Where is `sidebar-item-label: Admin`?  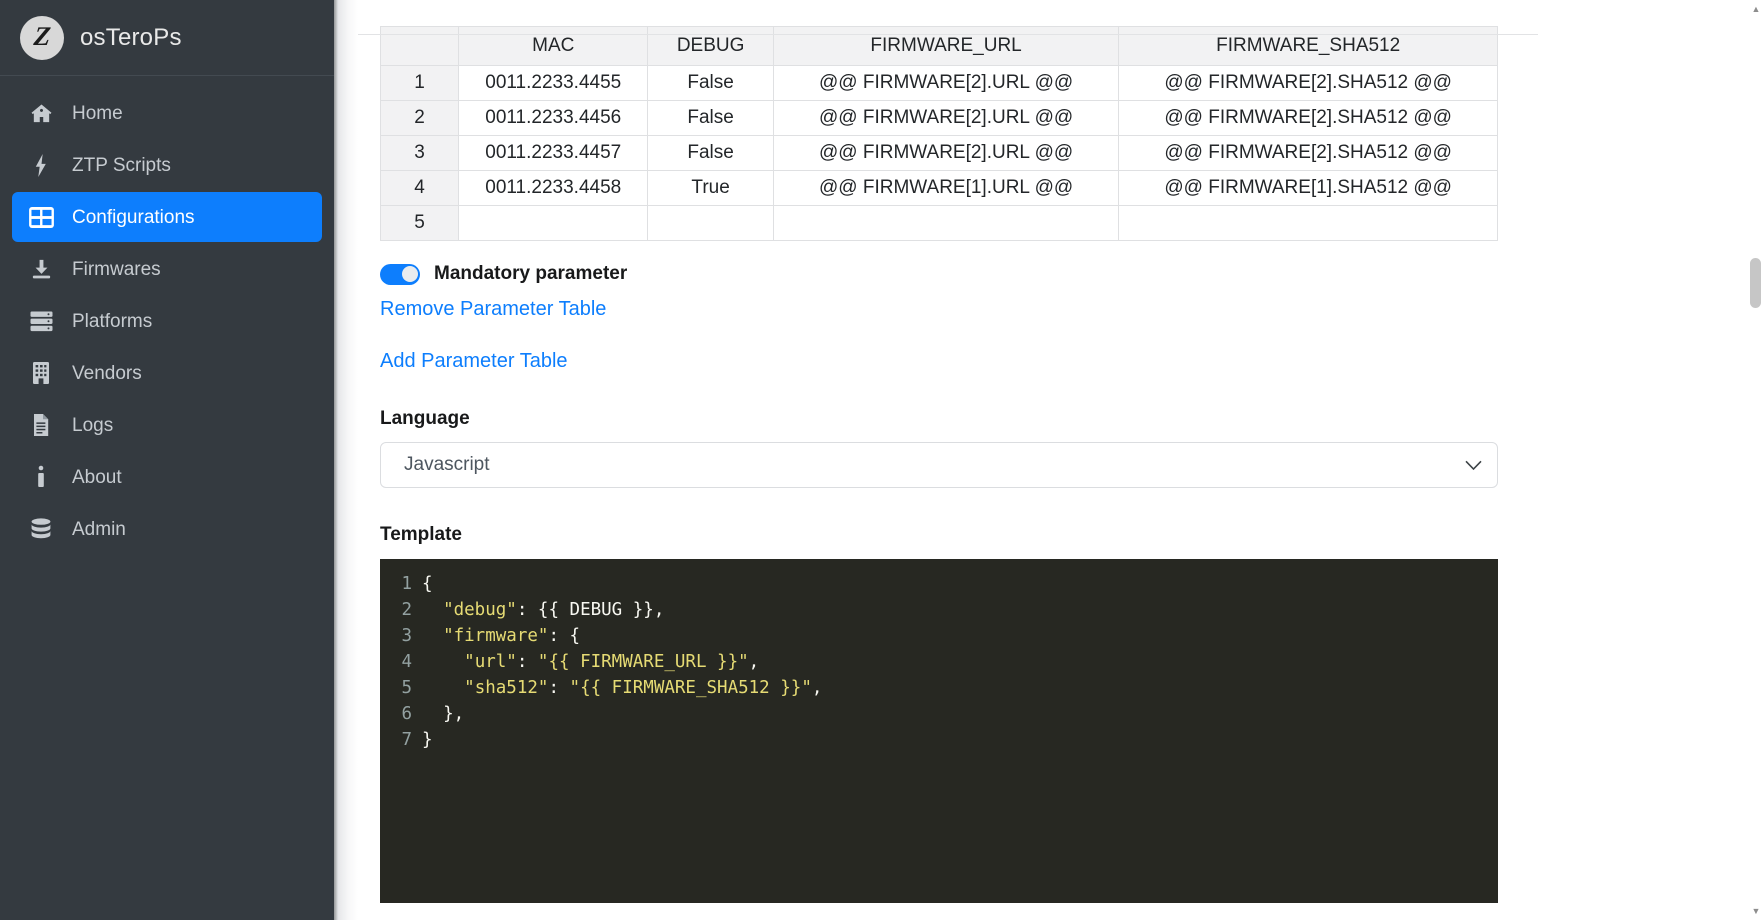 sidebar-item-label: Admin is located at coordinates (99, 529).